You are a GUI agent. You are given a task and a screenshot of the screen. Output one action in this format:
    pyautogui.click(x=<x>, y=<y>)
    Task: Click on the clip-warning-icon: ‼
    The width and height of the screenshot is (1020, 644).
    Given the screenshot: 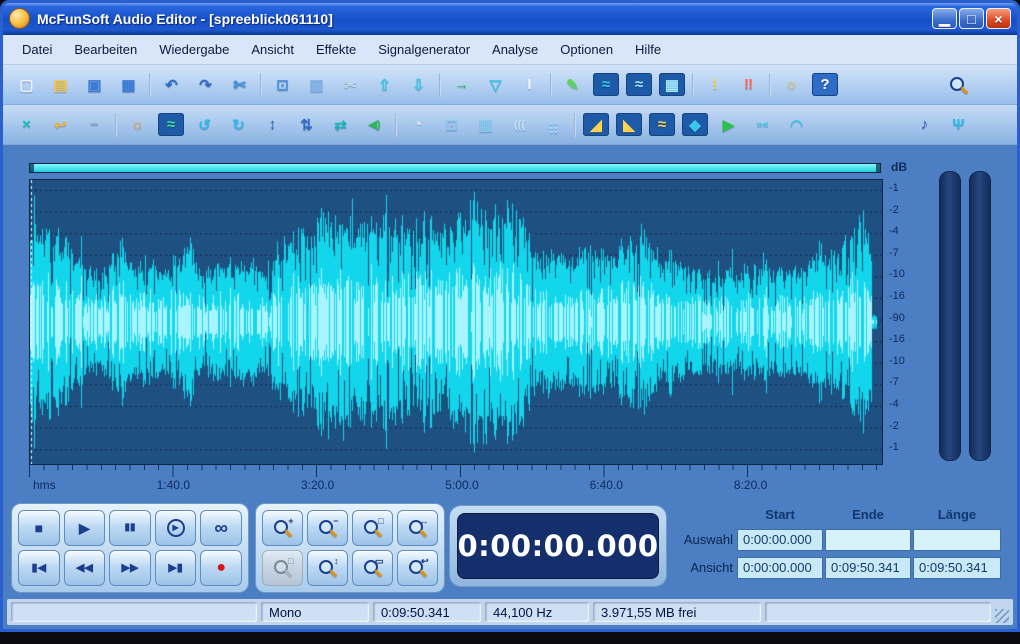 What is the action you would take?
    pyautogui.click(x=748, y=85)
    